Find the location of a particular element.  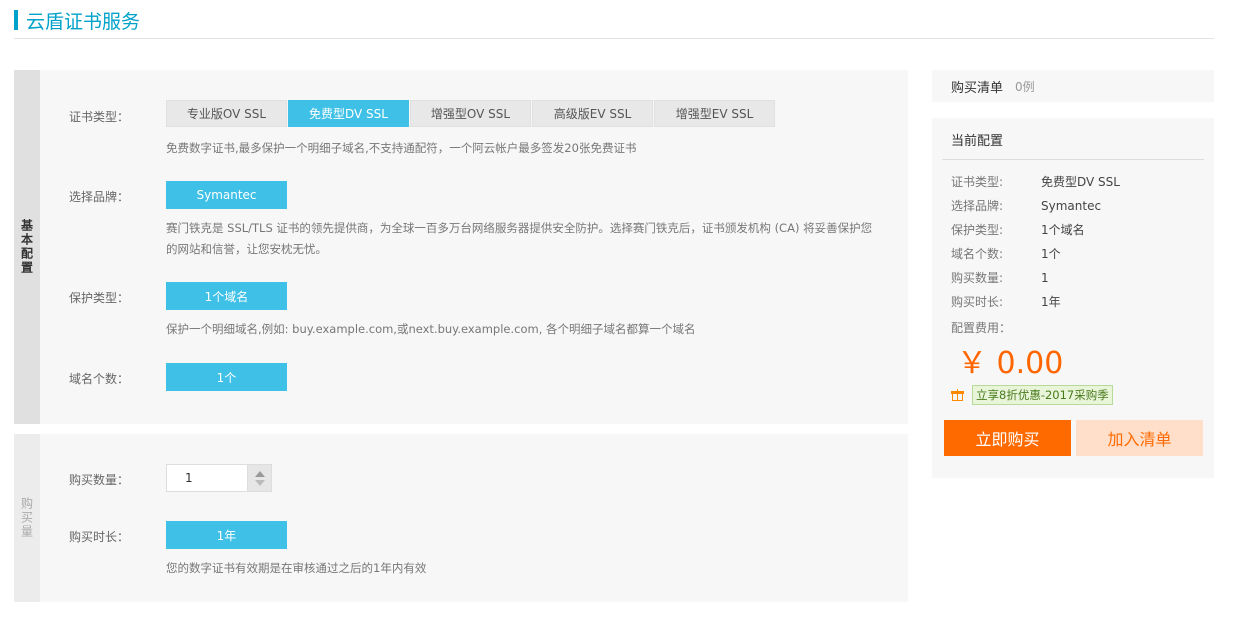

tab-cert-ov-enhanced: 增强型OV SSL is located at coordinates (470, 113).